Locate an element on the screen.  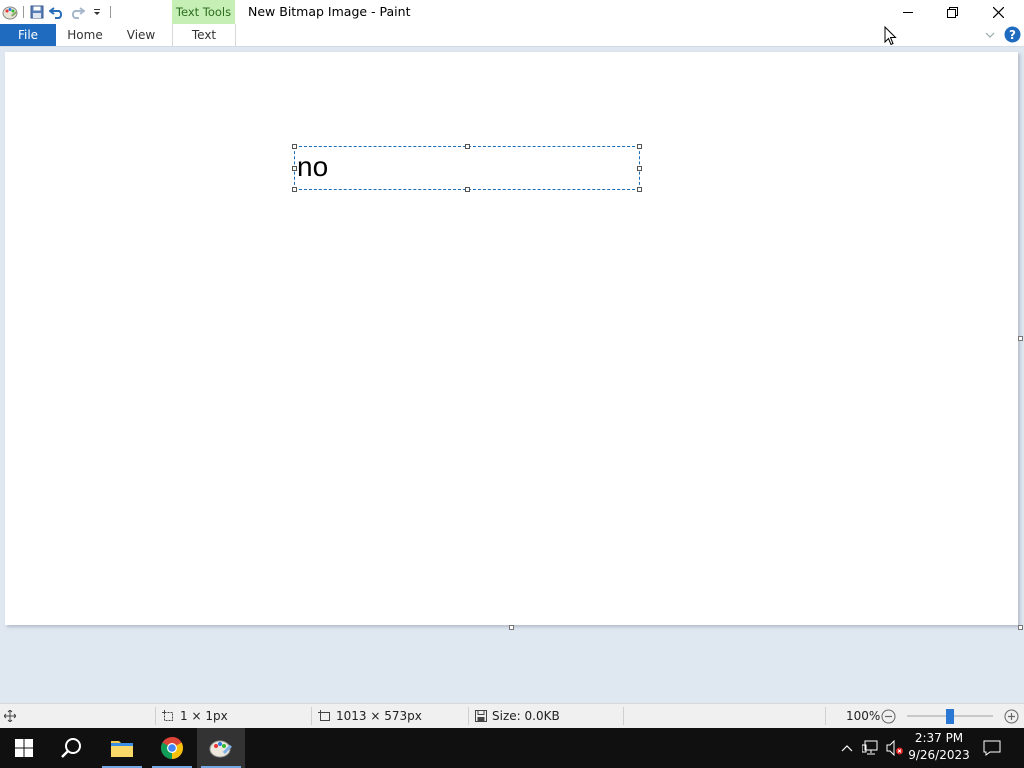
help-button: ? is located at coordinates (1012, 34).